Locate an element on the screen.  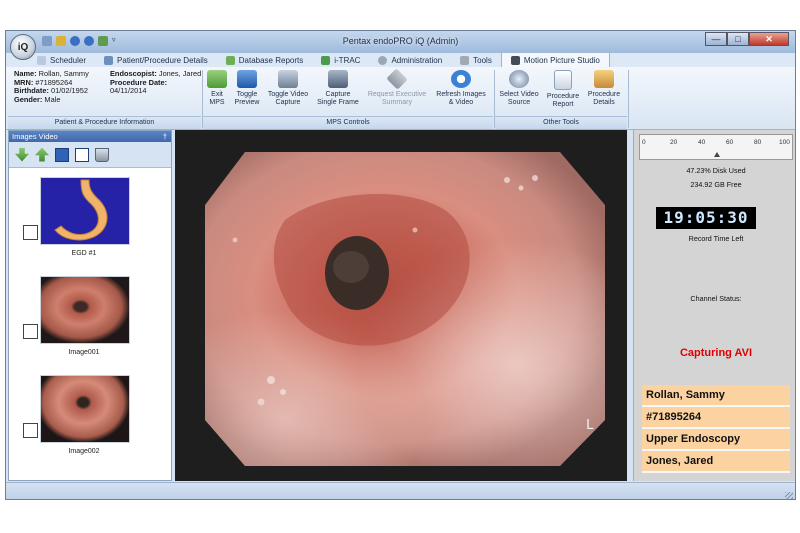
tab-database-reports: Database Reports is located at coordinates (264, 60).